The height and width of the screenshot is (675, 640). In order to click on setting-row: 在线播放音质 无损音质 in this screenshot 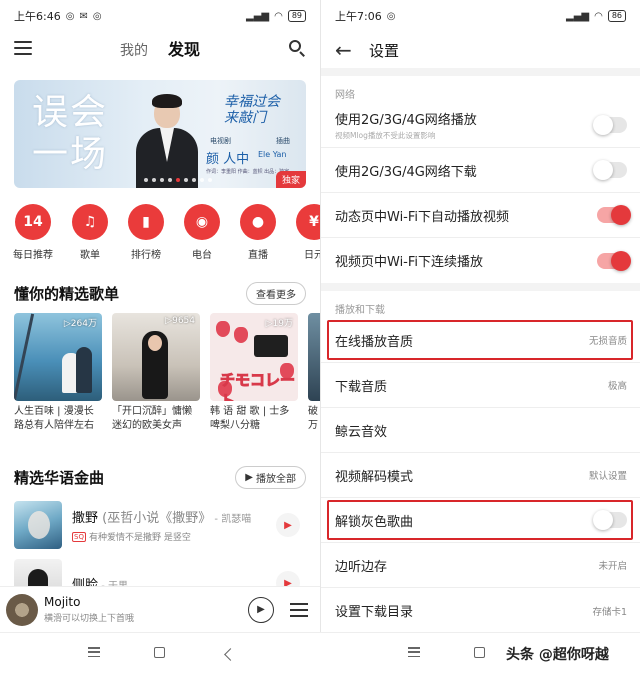, I will do `click(480, 340)`.